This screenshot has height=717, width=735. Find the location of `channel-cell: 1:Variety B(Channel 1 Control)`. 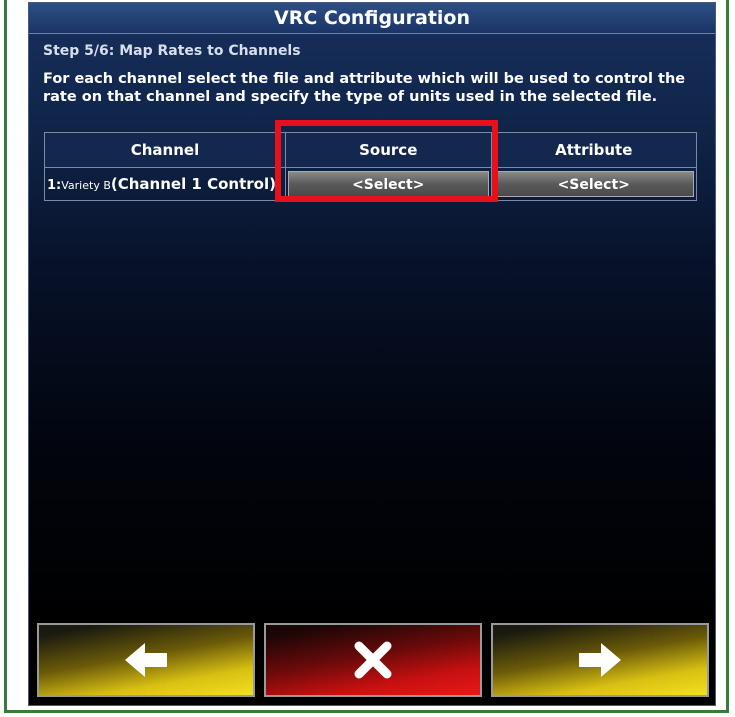

channel-cell: 1:Variety B(Channel 1 Control) is located at coordinates (165, 184).